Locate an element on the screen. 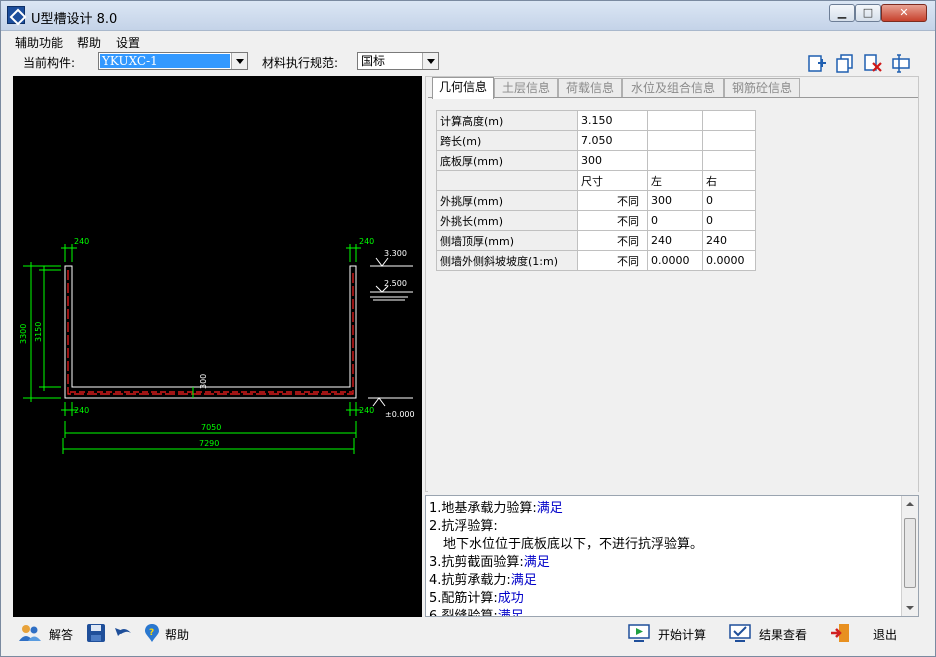 This screenshot has height=657, width=936. tab-soil: 土层信息 is located at coordinates (526, 88).